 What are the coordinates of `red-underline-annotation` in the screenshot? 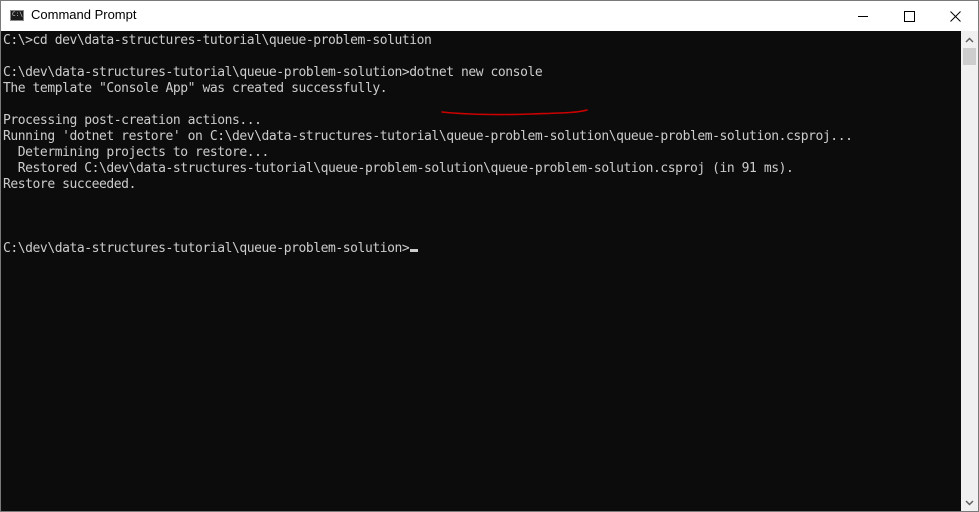 It's located at (514, 112).